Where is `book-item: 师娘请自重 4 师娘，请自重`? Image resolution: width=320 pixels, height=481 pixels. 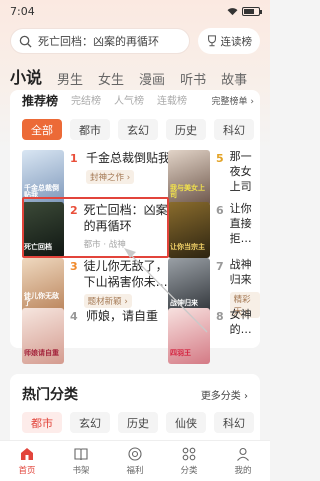
book-item: 师娘请自重 4 师娘，请自重 is located at coordinates (97, 336).